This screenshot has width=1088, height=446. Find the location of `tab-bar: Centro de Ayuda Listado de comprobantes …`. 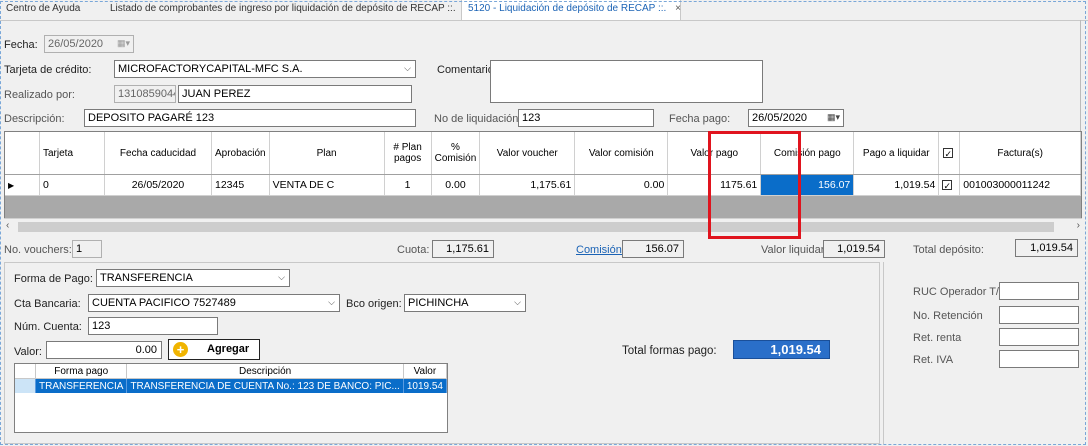

tab-bar: Centro de Ayuda Listado de comprobantes … is located at coordinates (544, 10).